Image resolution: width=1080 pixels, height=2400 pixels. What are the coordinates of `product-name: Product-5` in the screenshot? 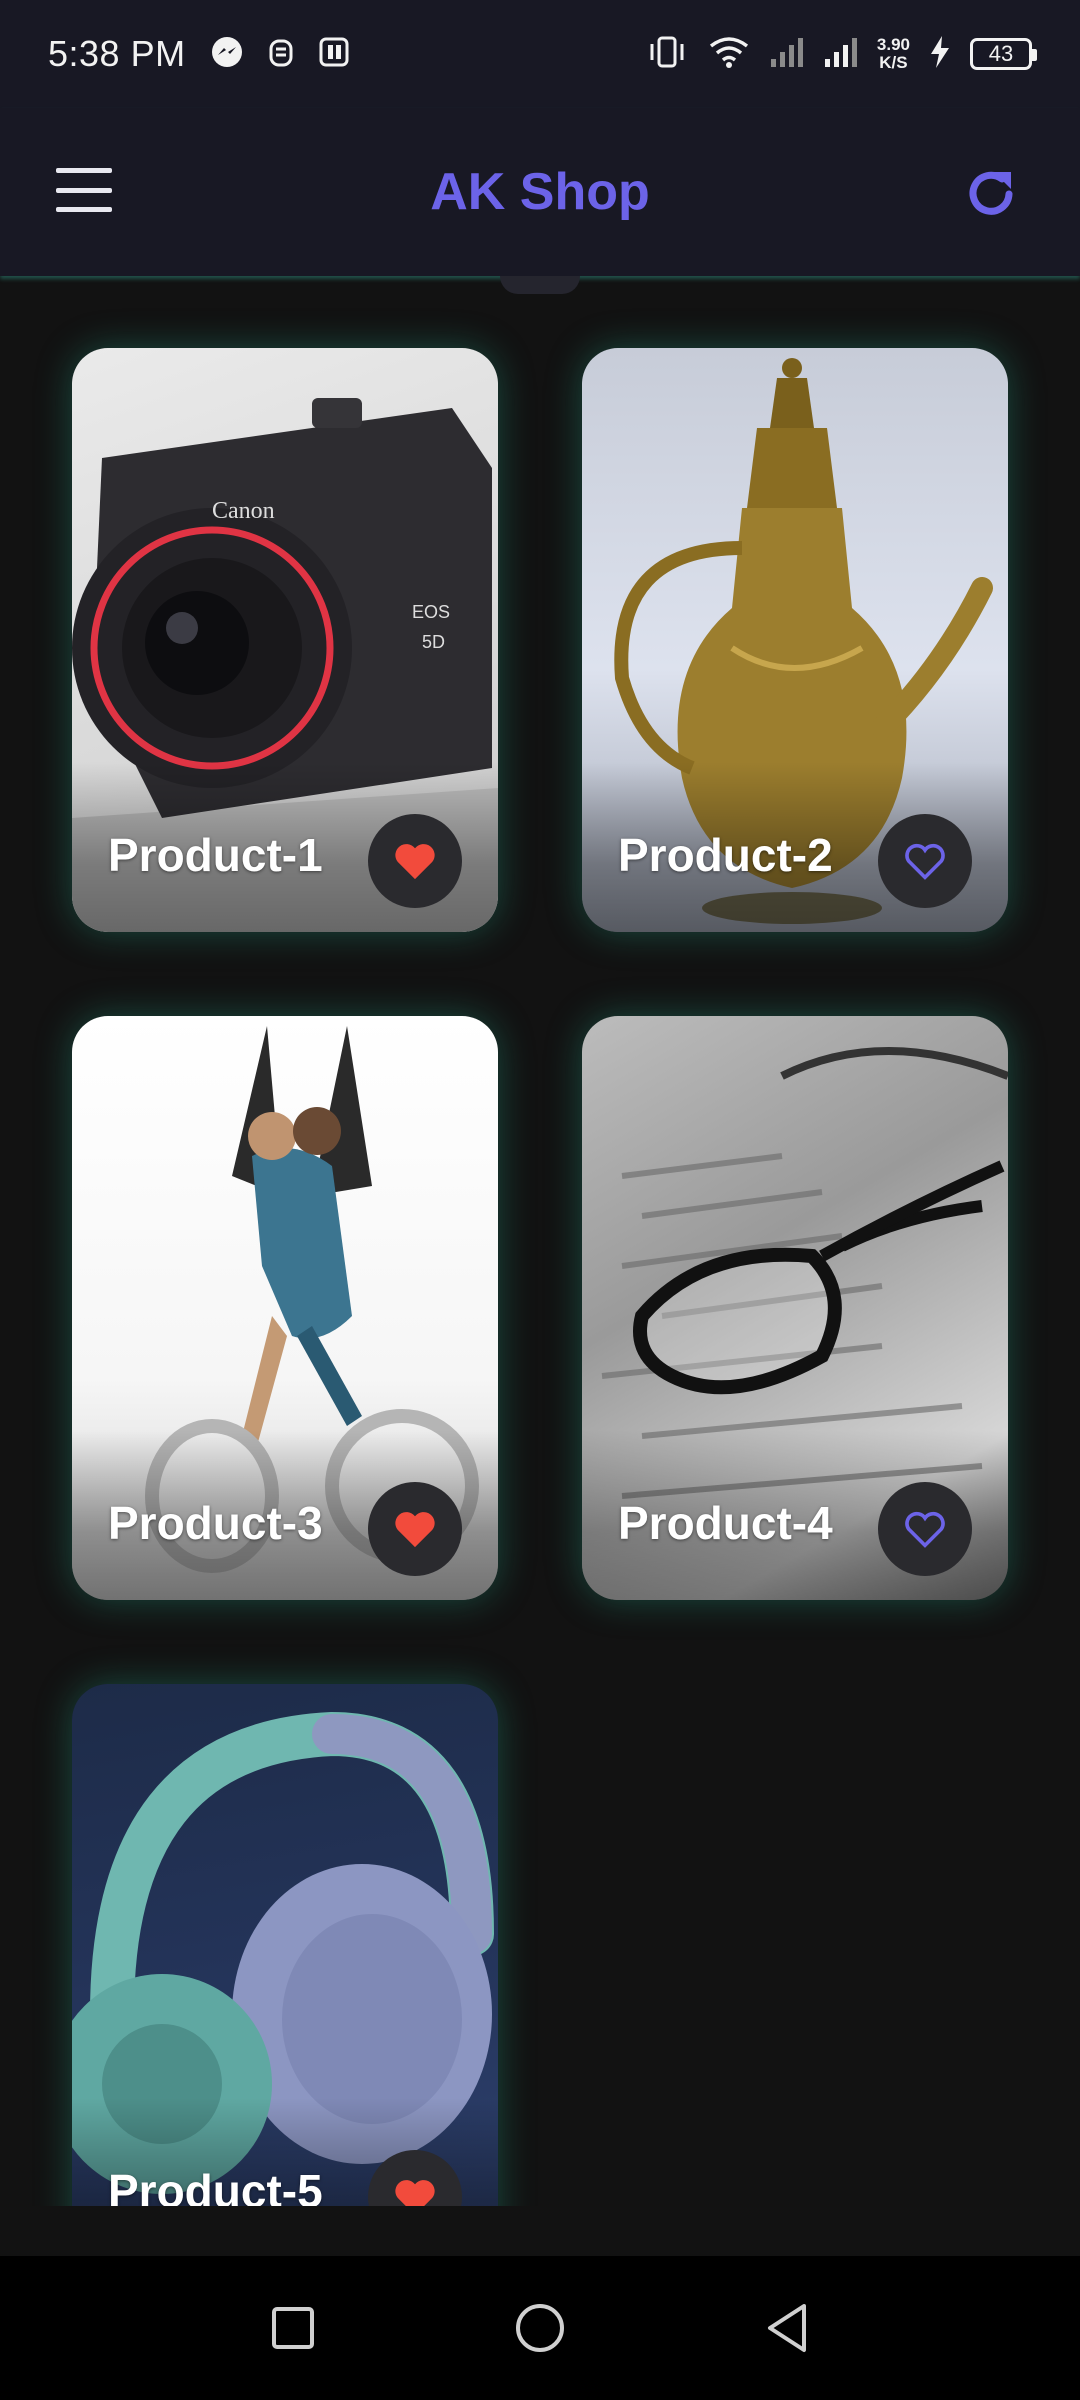 It's located at (215, 2185).